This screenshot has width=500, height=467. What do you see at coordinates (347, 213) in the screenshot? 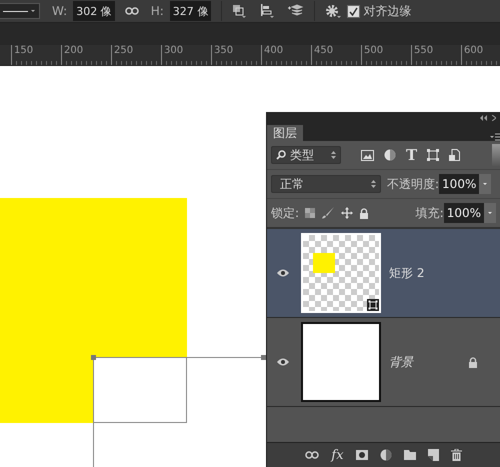
I see `move-icon` at bounding box center [347, 213].